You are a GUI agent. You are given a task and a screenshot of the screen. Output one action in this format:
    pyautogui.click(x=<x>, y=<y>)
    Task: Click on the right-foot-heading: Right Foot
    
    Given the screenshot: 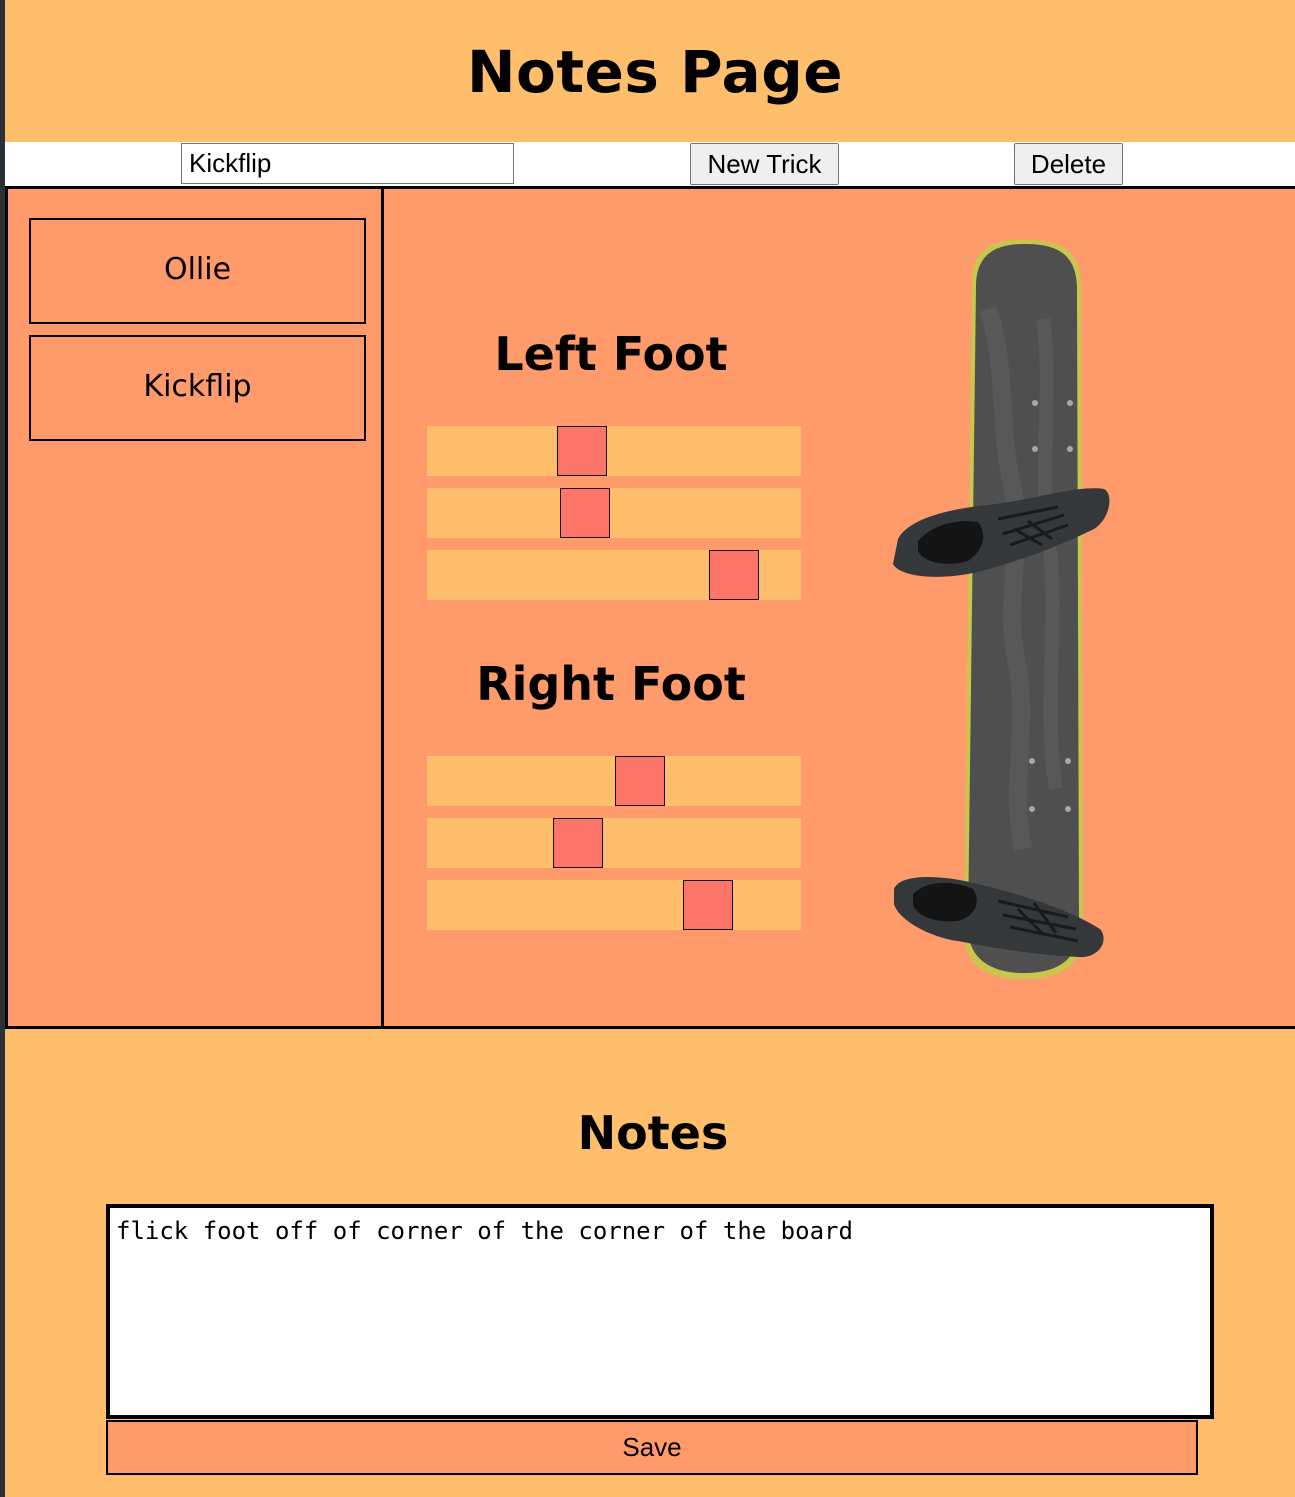 What is the action you would take?
    pyautogui.click(x=611, y=684)
    